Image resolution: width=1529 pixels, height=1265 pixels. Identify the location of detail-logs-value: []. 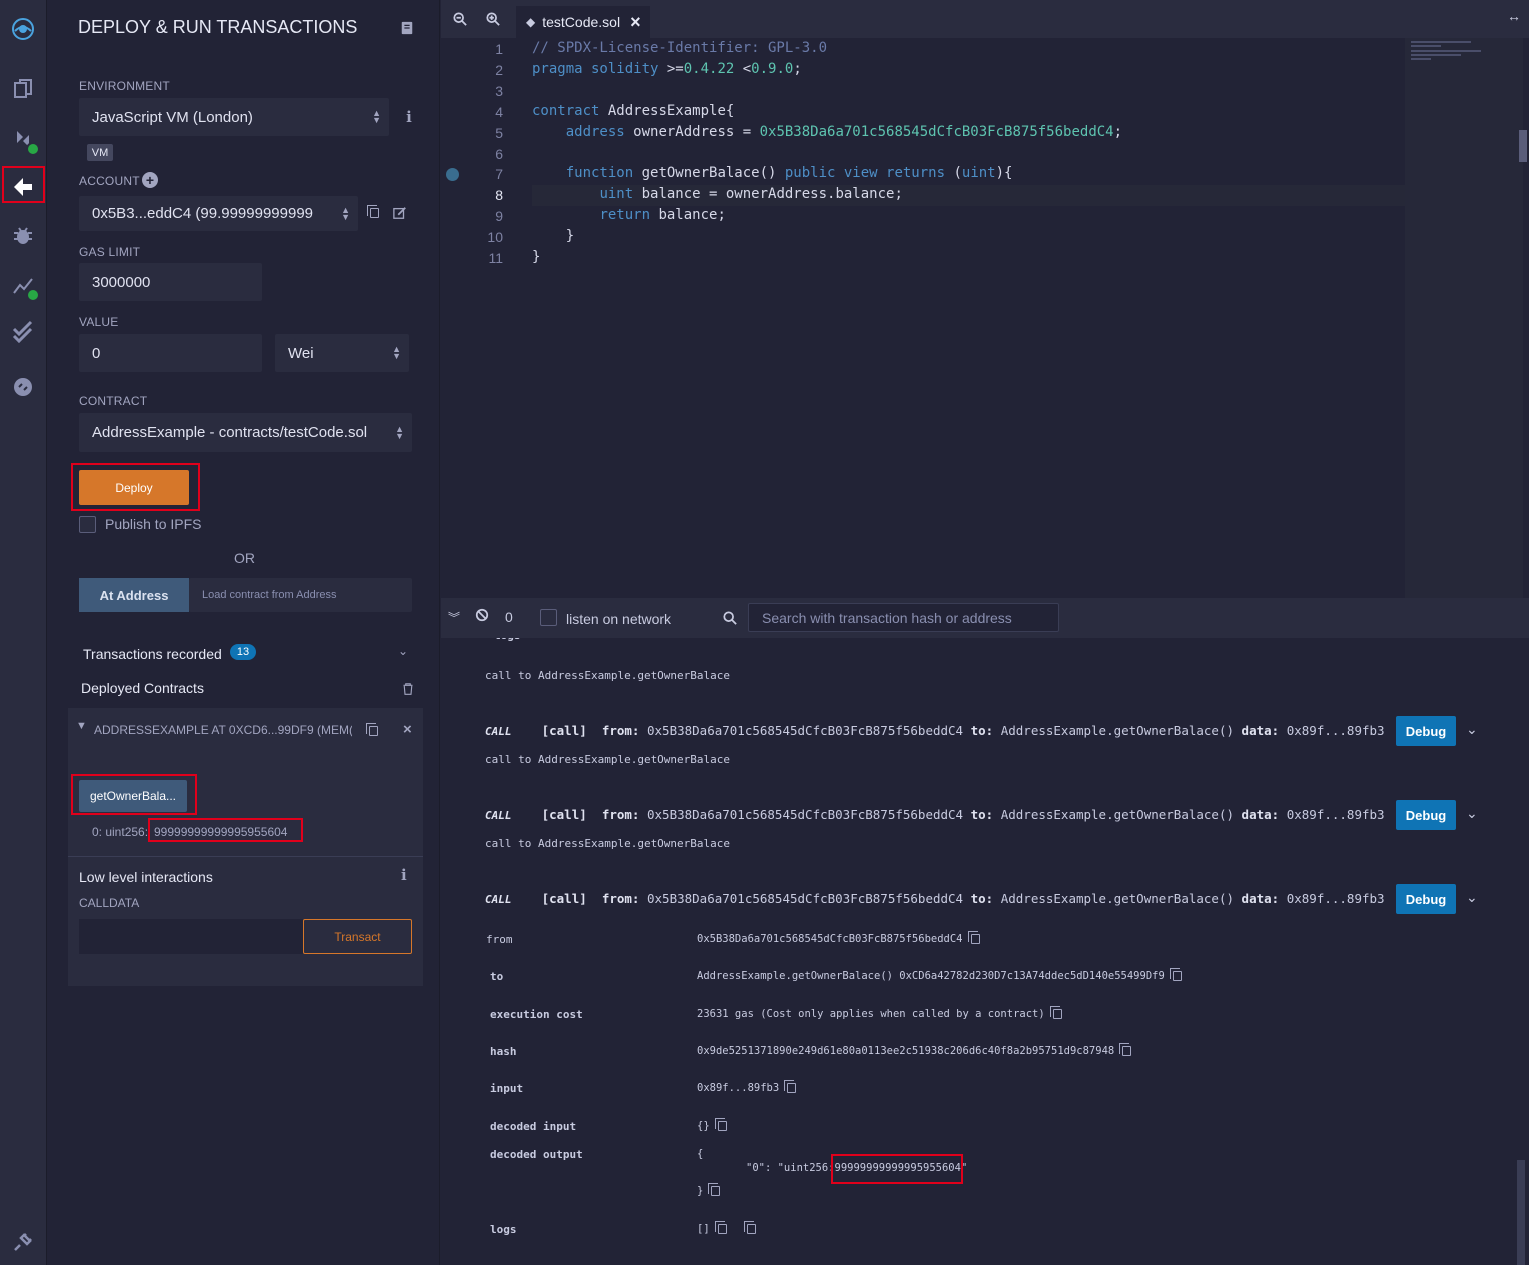
(726, 1228).